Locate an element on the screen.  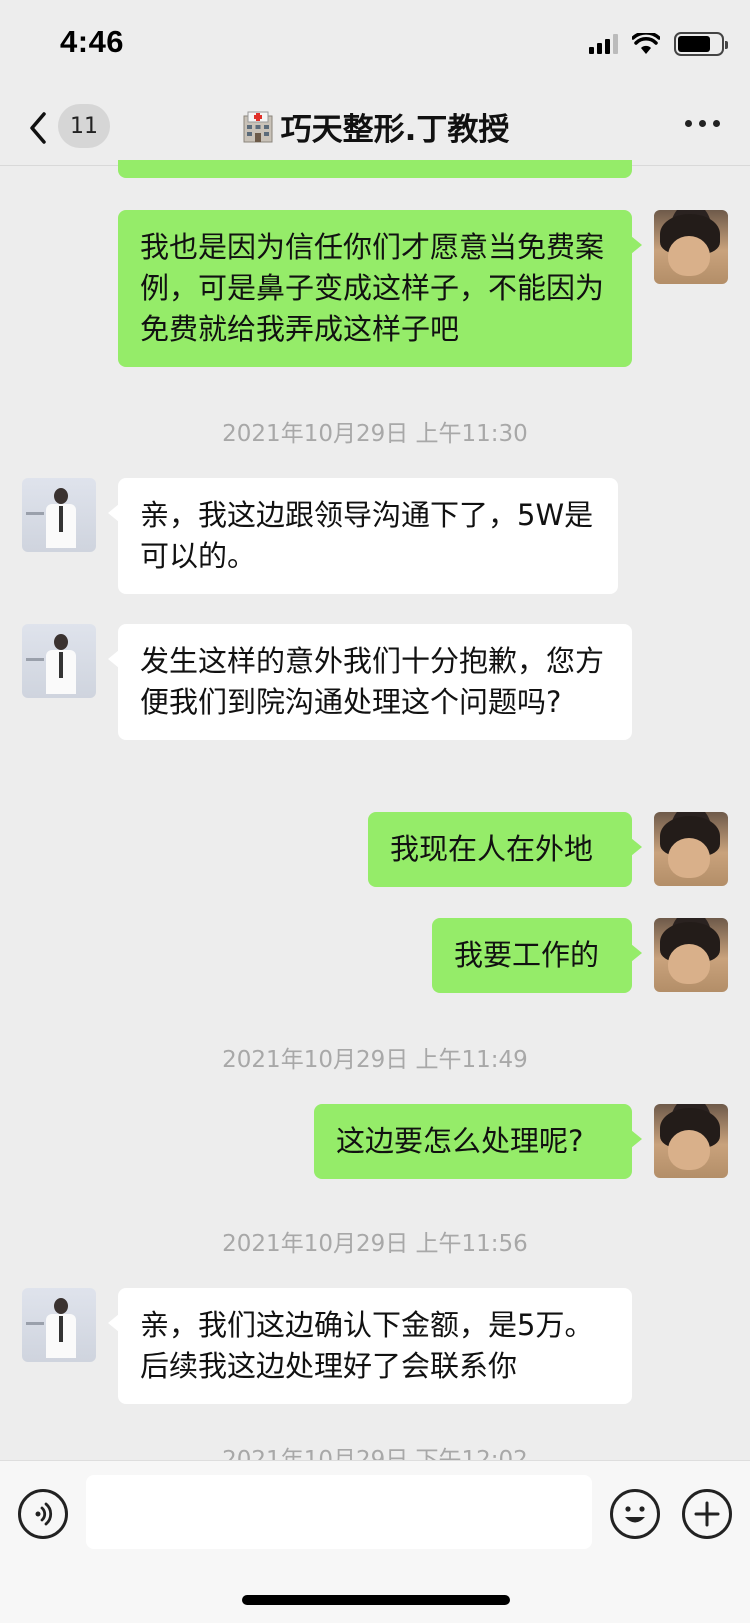
battery-icon is located at coordinates (701, 44).